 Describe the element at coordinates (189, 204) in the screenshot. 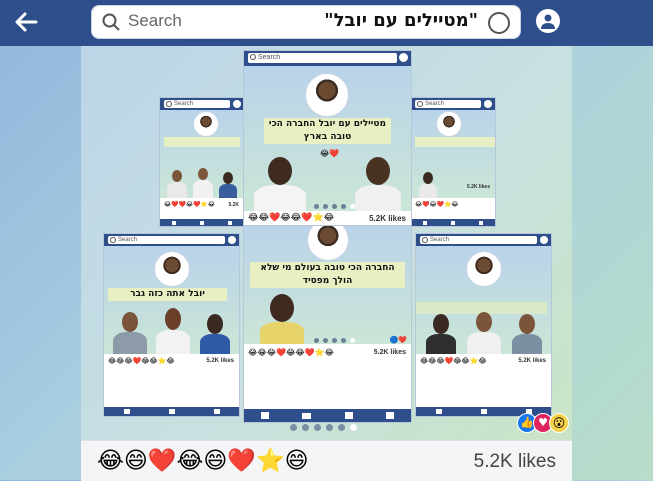

I see `reaction-emojis: 😂❤️❤️😂❤️⭐😂` at that location.